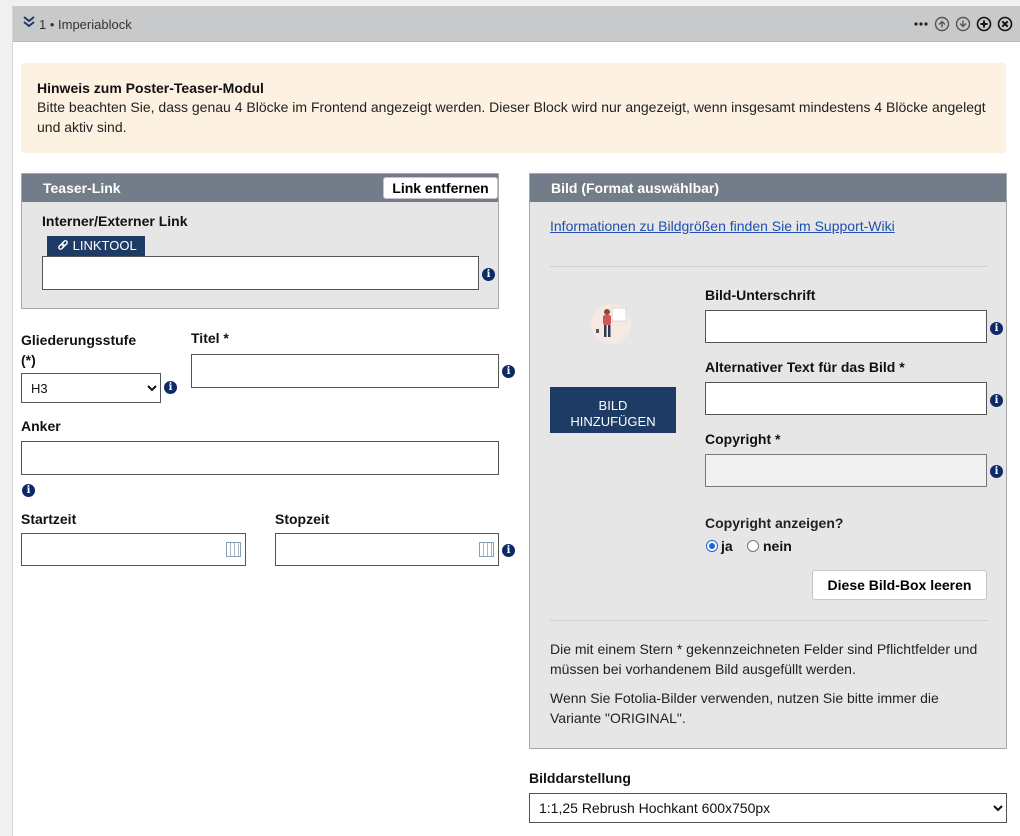 The width and height of the screenshot is (1020, 836). I want to click on move-down-icon, so click(963, 24).